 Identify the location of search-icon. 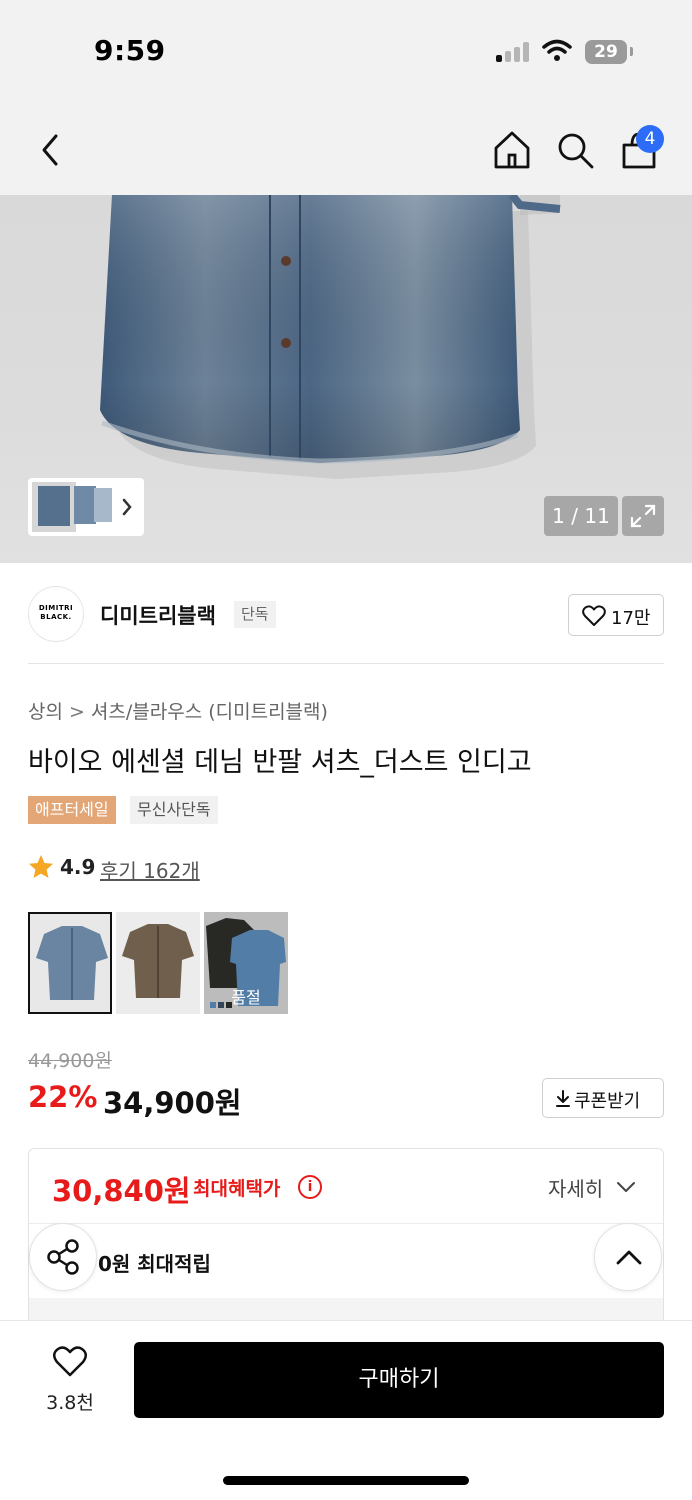
(576, 151).